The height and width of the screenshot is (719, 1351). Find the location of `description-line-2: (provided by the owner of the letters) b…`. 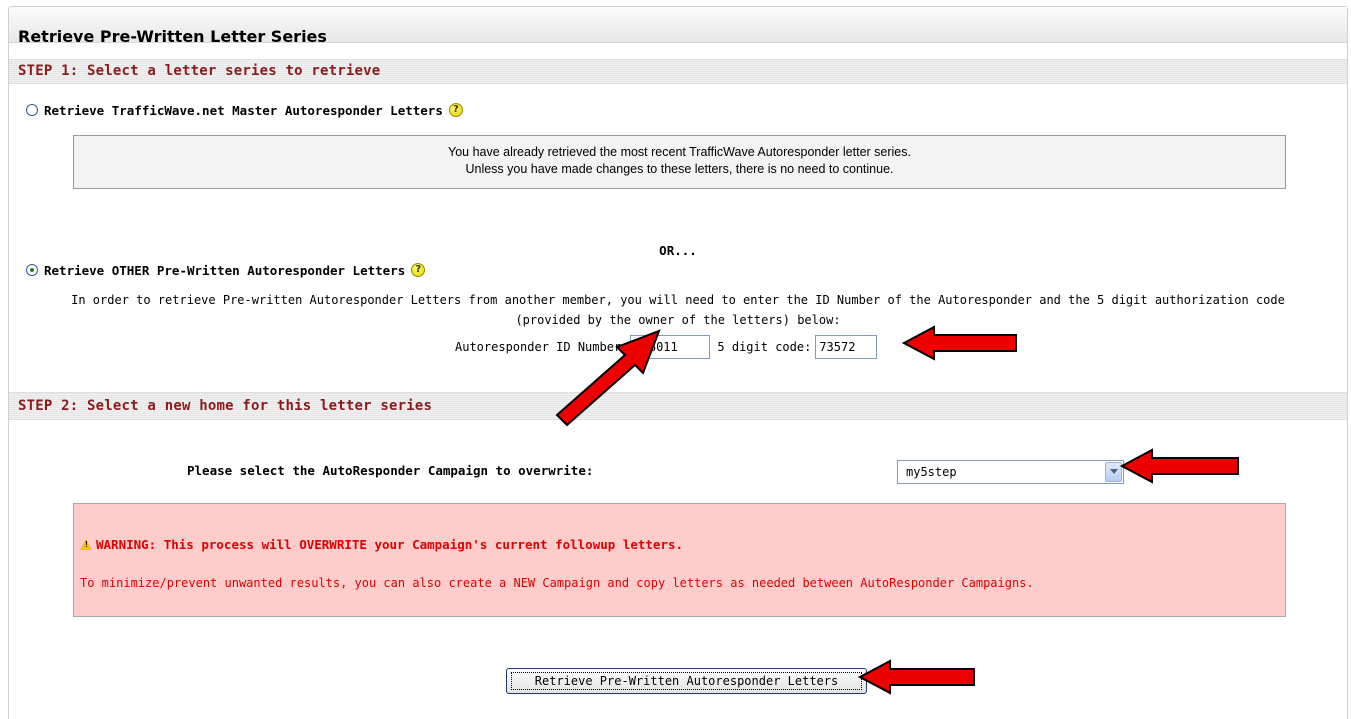

description-line-2: (provided by the owner of the letters) b… is located at coordinates (678, 320).